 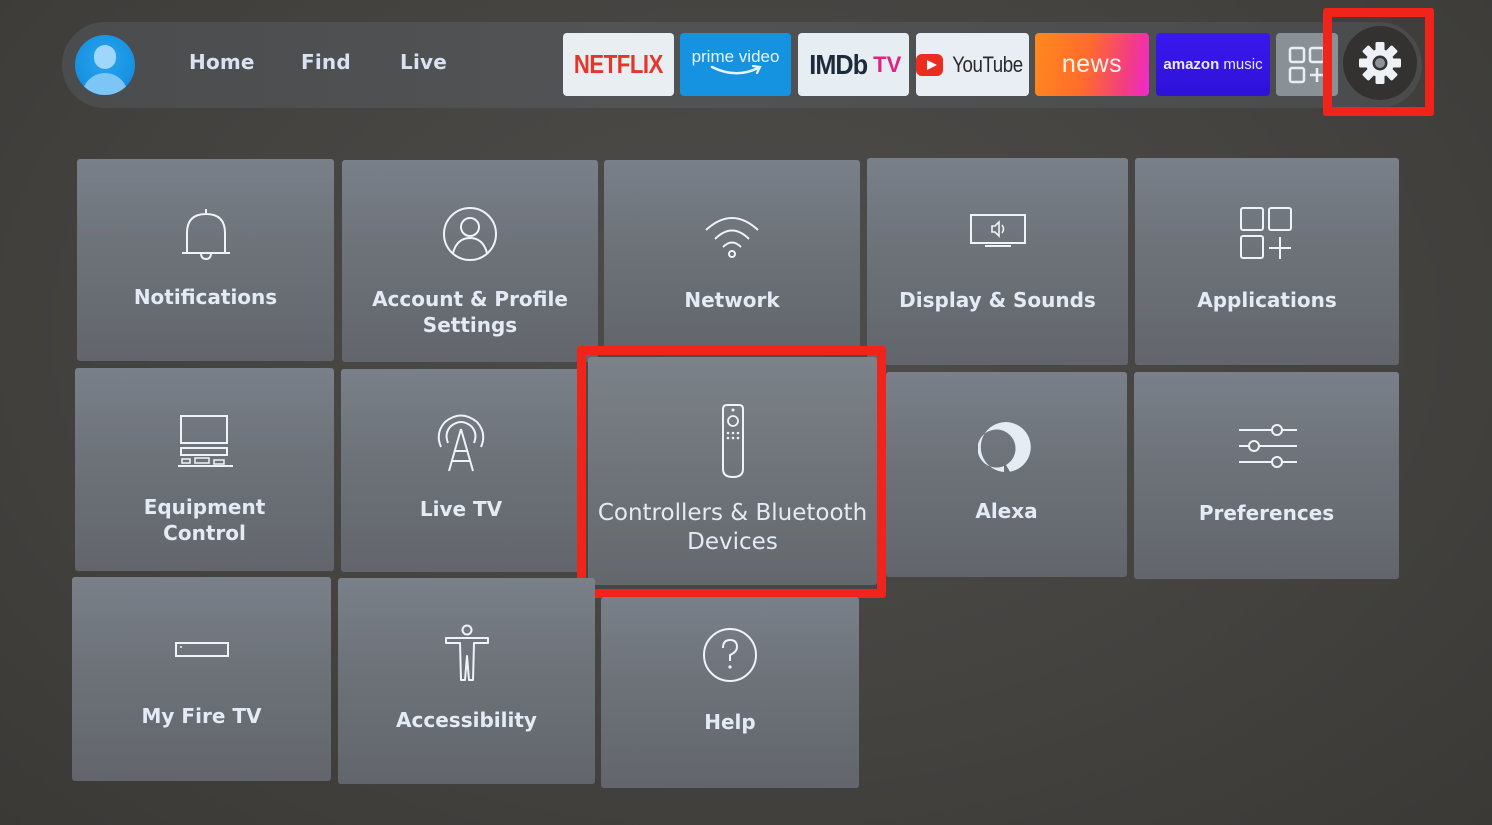 What do you see at coordinates (461, 509) in the screenshot?
I see `tile-label: Live TV` at bounding box center [461, 509].